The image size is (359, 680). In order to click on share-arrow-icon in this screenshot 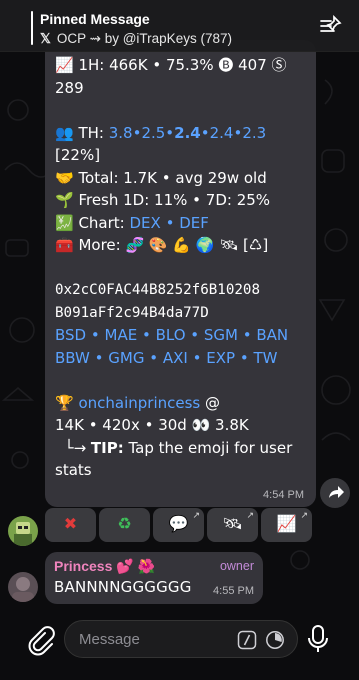, I will do `click(336, 492)`.